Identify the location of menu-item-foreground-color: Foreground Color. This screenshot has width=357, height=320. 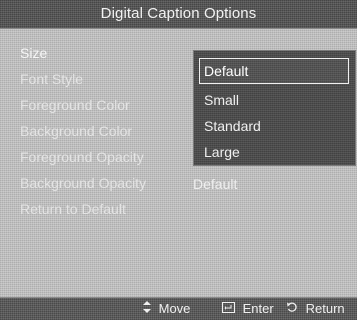
(105, 105).